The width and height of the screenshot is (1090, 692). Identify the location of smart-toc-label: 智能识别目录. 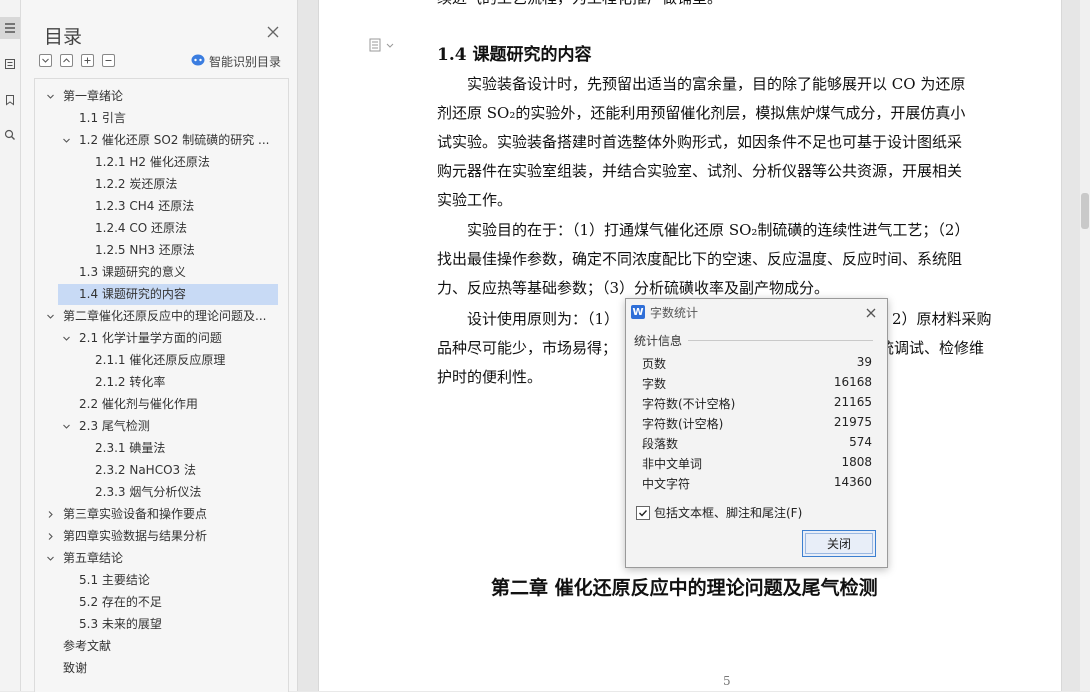
(245, 62).